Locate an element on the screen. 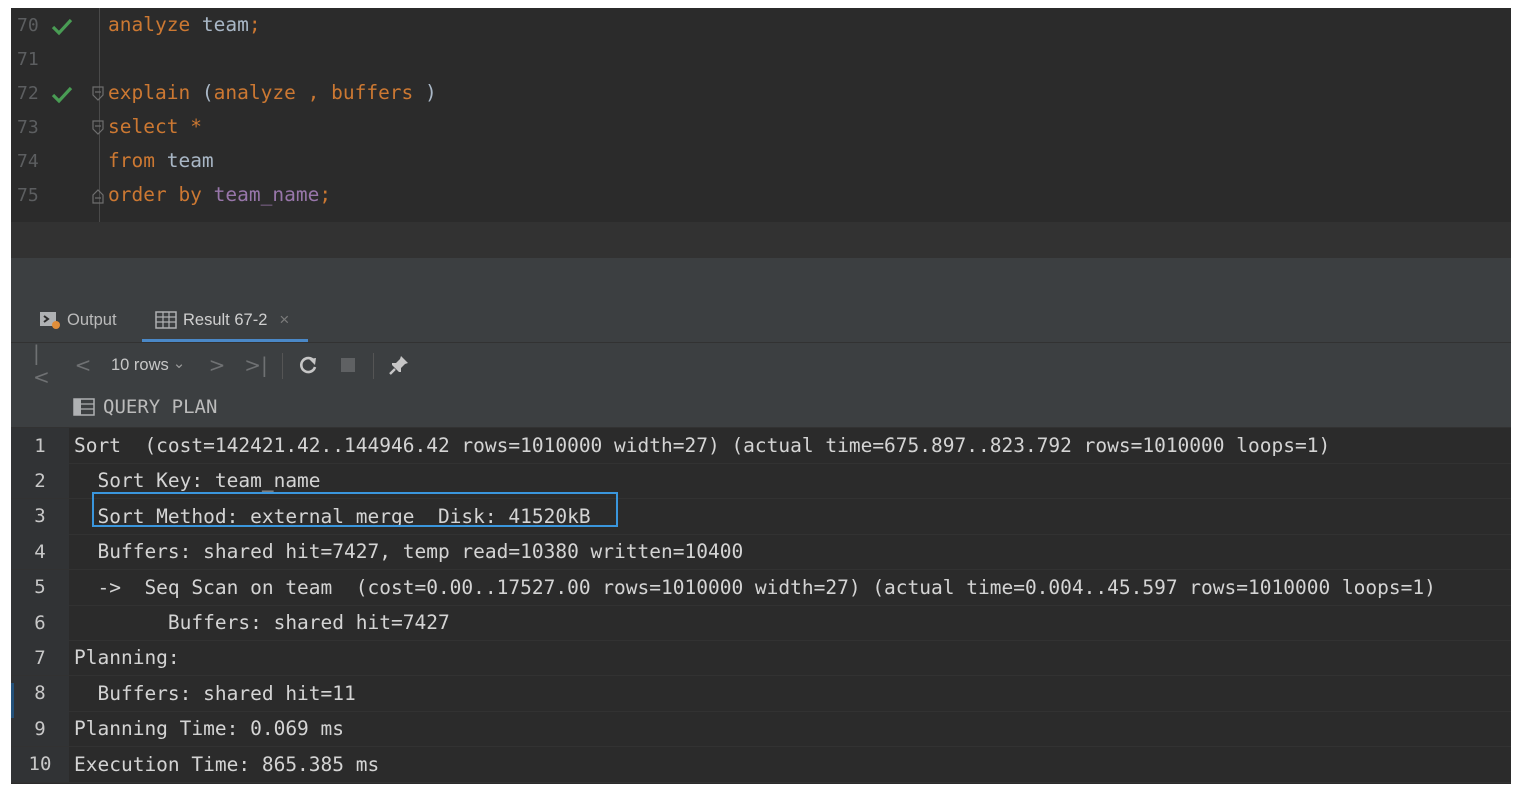 The image size is (1526, 802). code-token: team_name is located at coordinates (266, 194).